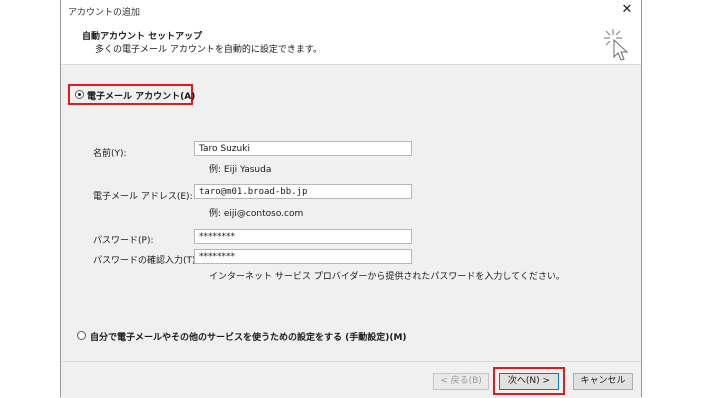 This screenshot has height=398, width=710. Describe the element at coordinates (79, 94) in the screenshot. I see `email-account-radio` at that location.